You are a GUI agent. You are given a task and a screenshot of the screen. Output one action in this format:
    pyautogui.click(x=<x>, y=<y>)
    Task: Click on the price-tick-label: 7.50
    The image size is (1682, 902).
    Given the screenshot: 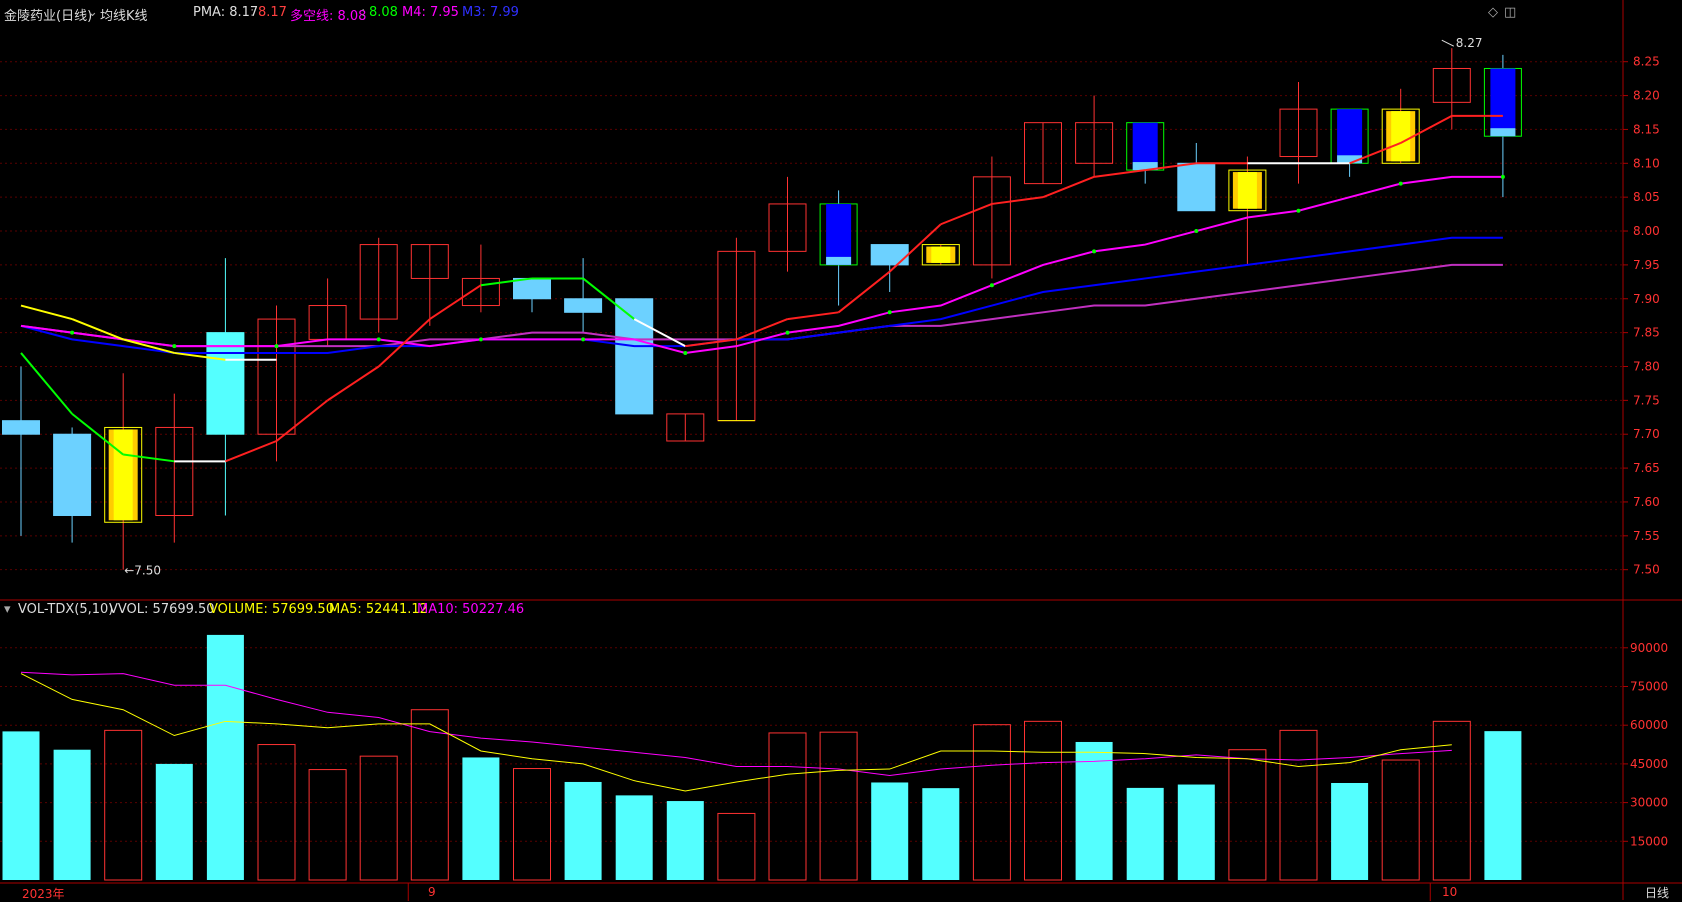 What is the action you would take?
    pyautogui.click(x=1646, y=570)
    